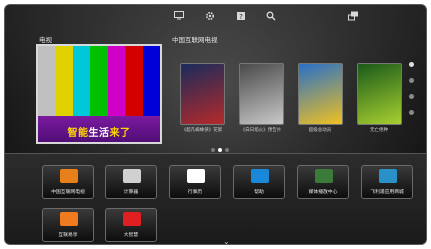 This screenshot has width=431, height=249. Describe the element at coordinates (271, 18) in the screenshot. I see `search-icon` at that location.